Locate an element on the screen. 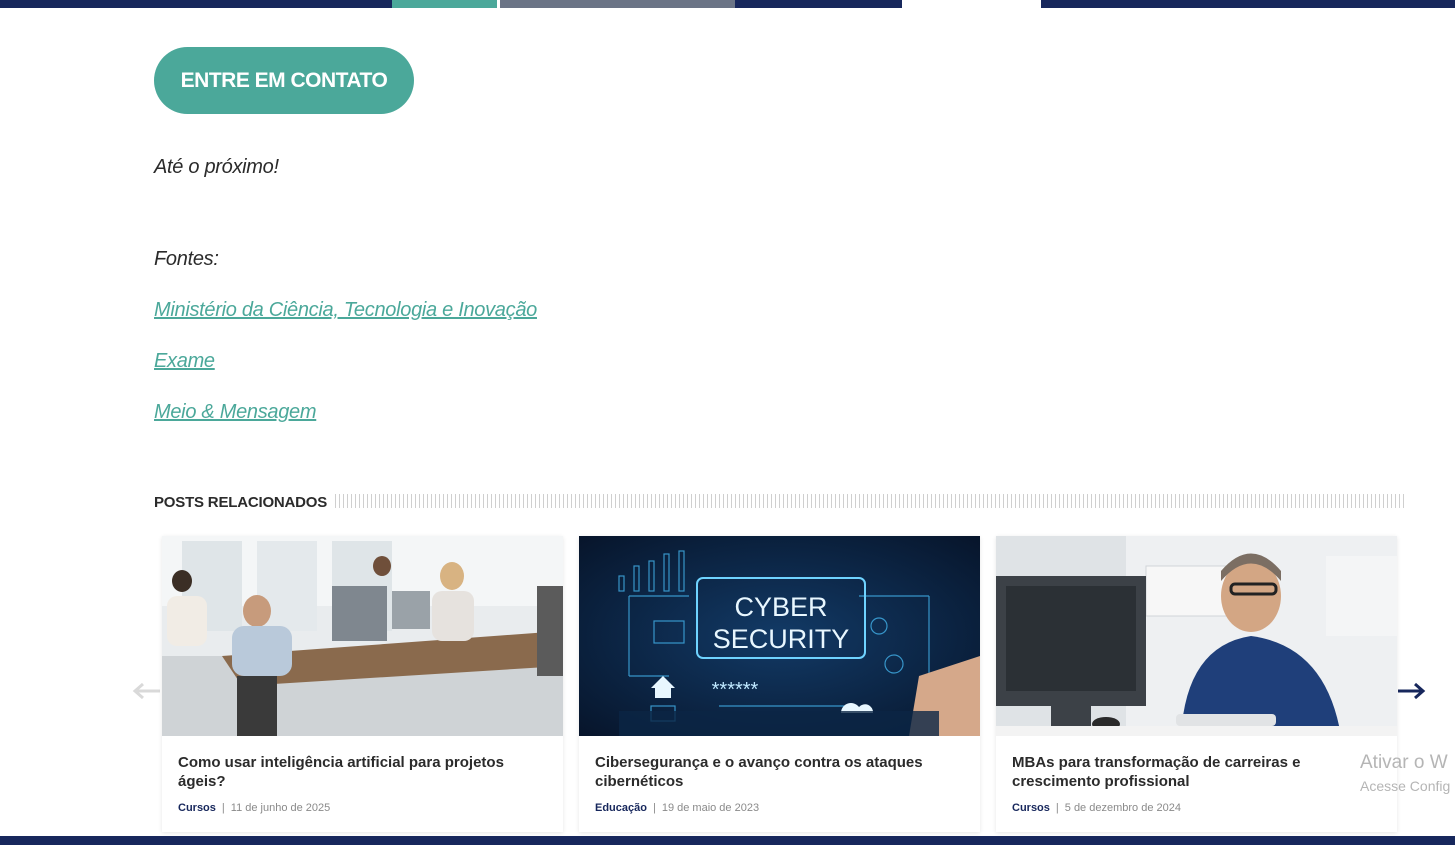 This screenshot has height=845, width=1455. post-meta: Cursos | 11 de junho de 2025 is located at coordinates (254, 808).